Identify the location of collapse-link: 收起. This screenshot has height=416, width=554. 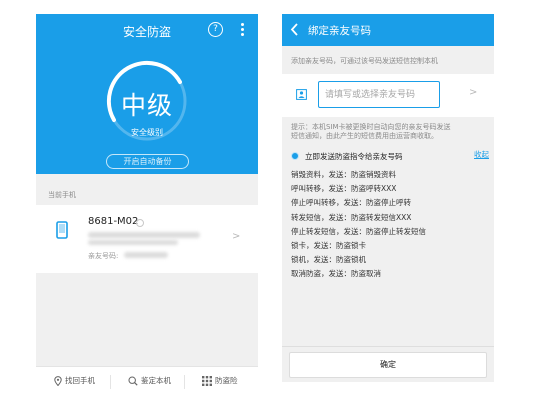
(481, 154).